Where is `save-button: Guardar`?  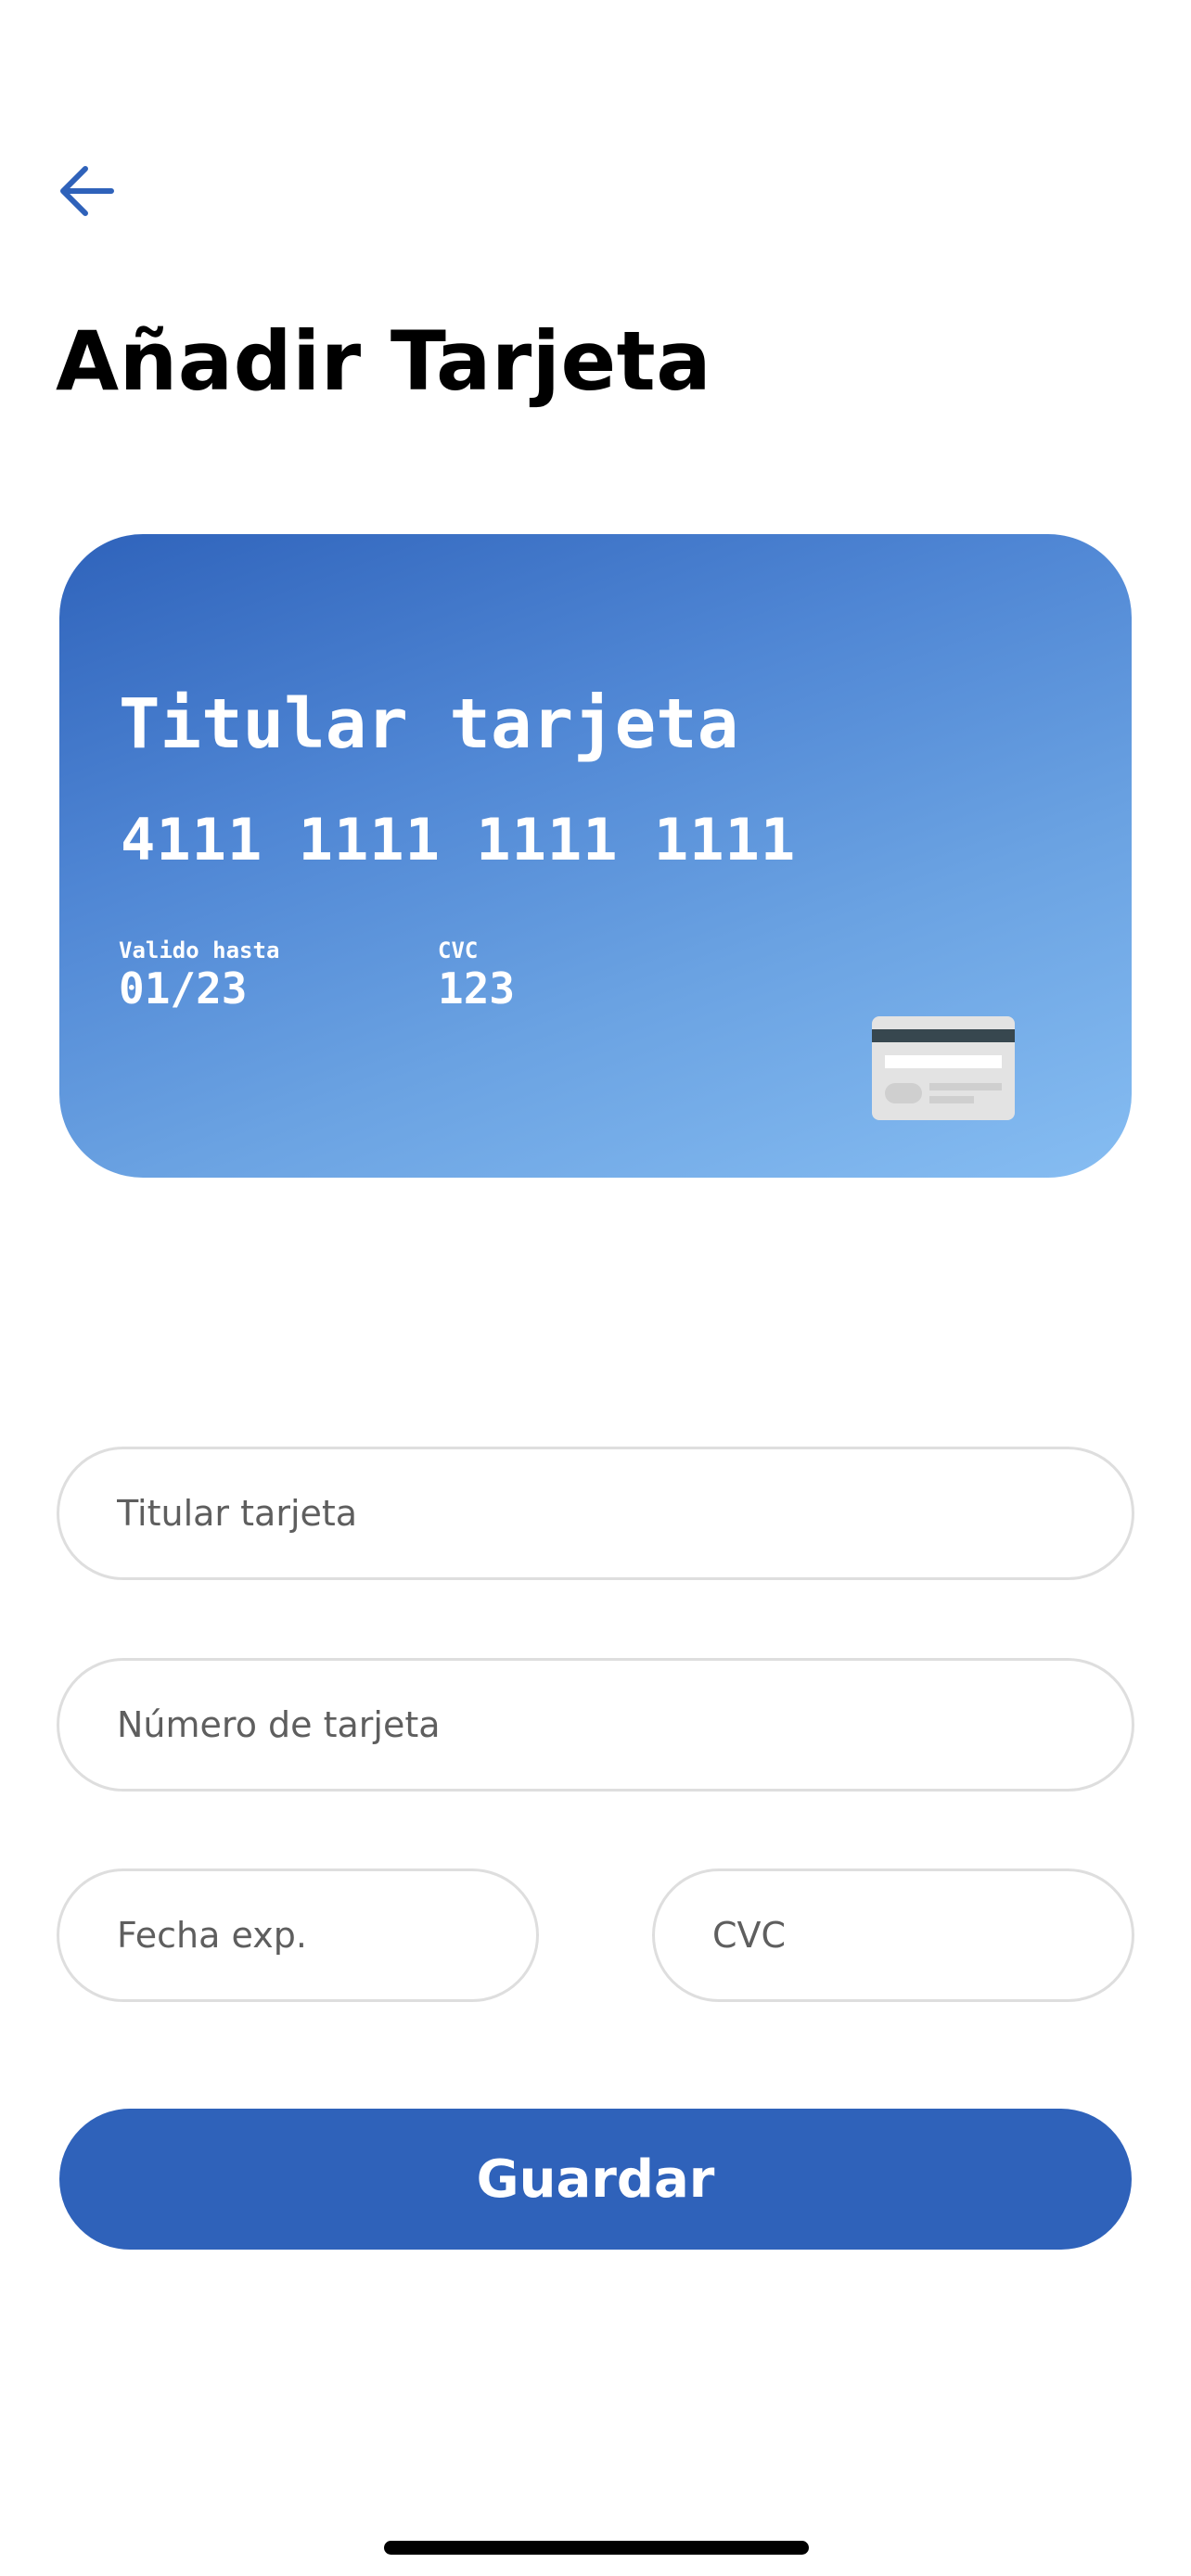
save-button: Guardar is located at coordinates (595, 2179).